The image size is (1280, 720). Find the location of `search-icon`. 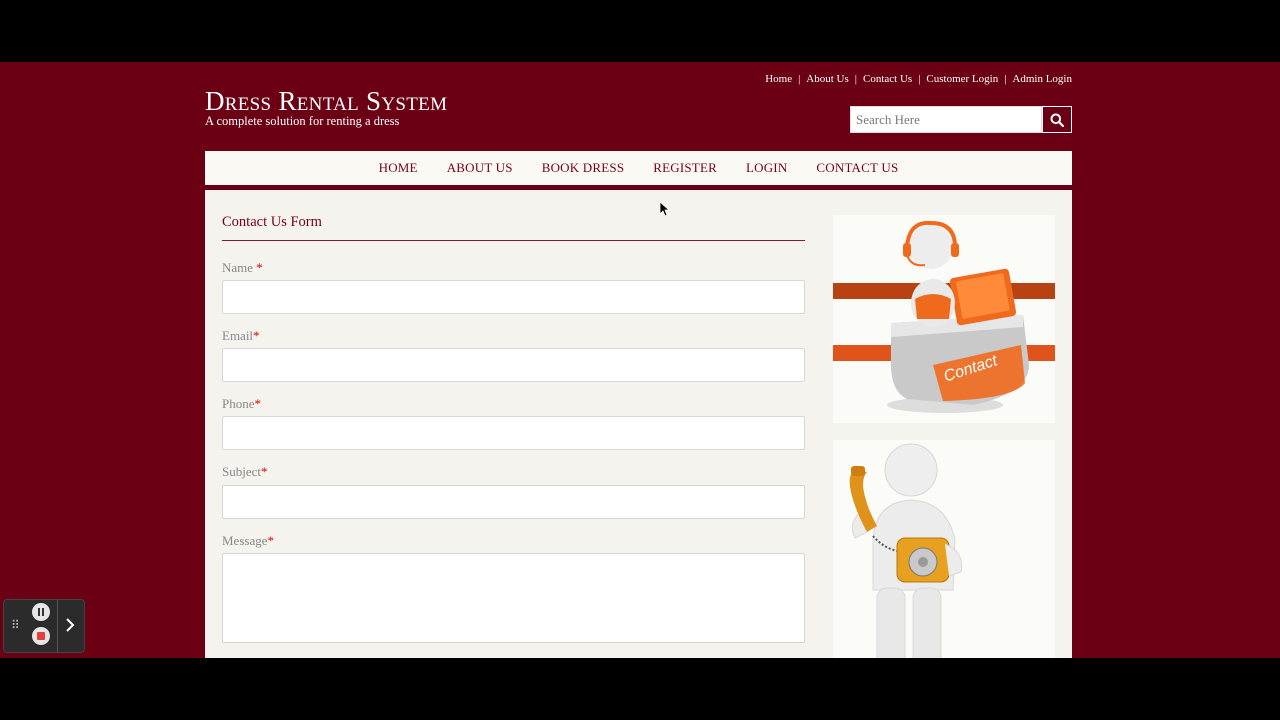

search-icon is located at coordinates (1057, 120).